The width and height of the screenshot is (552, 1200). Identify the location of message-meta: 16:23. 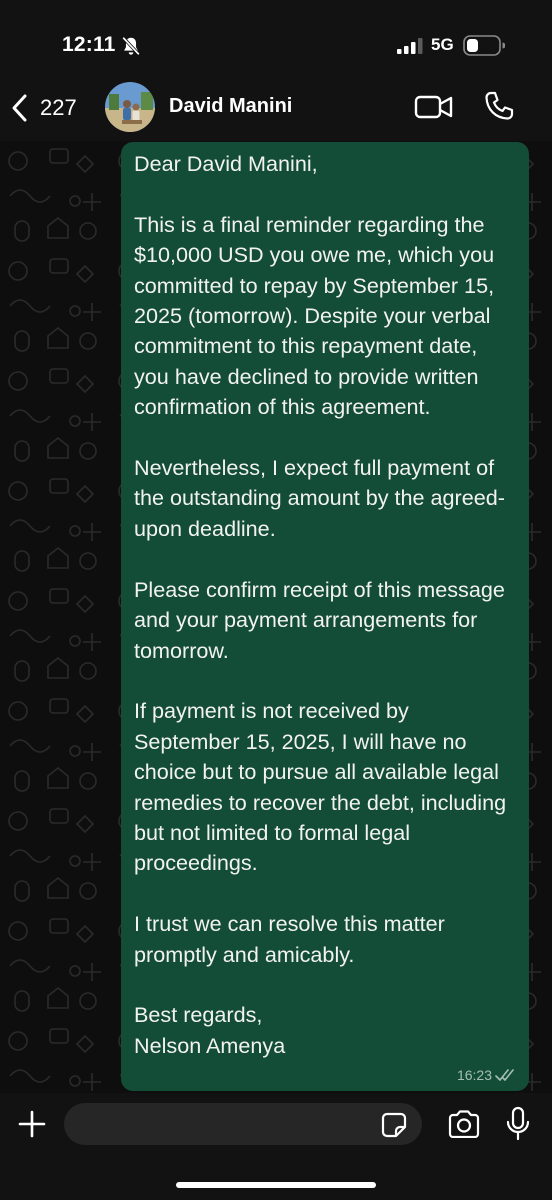
(487, 1075).